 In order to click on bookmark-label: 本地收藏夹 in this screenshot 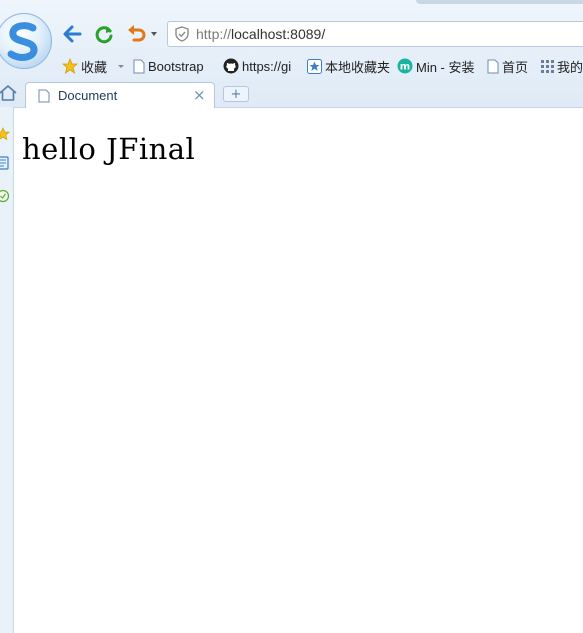, I will do `click(358, 67)`.